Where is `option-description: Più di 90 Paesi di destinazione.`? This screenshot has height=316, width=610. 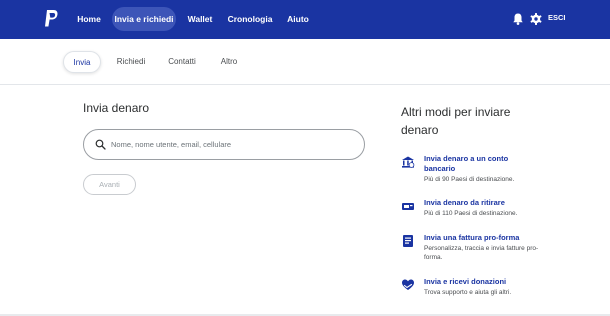
option-description: Più di 90 Paesi di destinazione. is located at coordinates (469, 179).